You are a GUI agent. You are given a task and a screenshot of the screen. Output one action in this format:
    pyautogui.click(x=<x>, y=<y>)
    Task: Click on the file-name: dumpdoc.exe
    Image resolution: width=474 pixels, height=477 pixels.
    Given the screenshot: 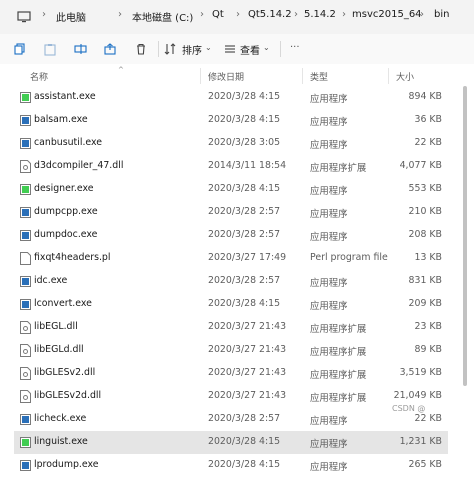 What is the action you would take?
    pyautogui.click(x=66, y=234)
    